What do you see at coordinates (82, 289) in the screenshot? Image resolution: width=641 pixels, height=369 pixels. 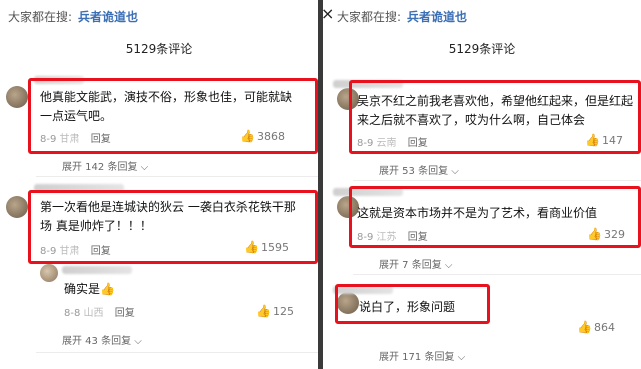 I see `reply-text-label: 确实是` at bounding box center [82, 289].